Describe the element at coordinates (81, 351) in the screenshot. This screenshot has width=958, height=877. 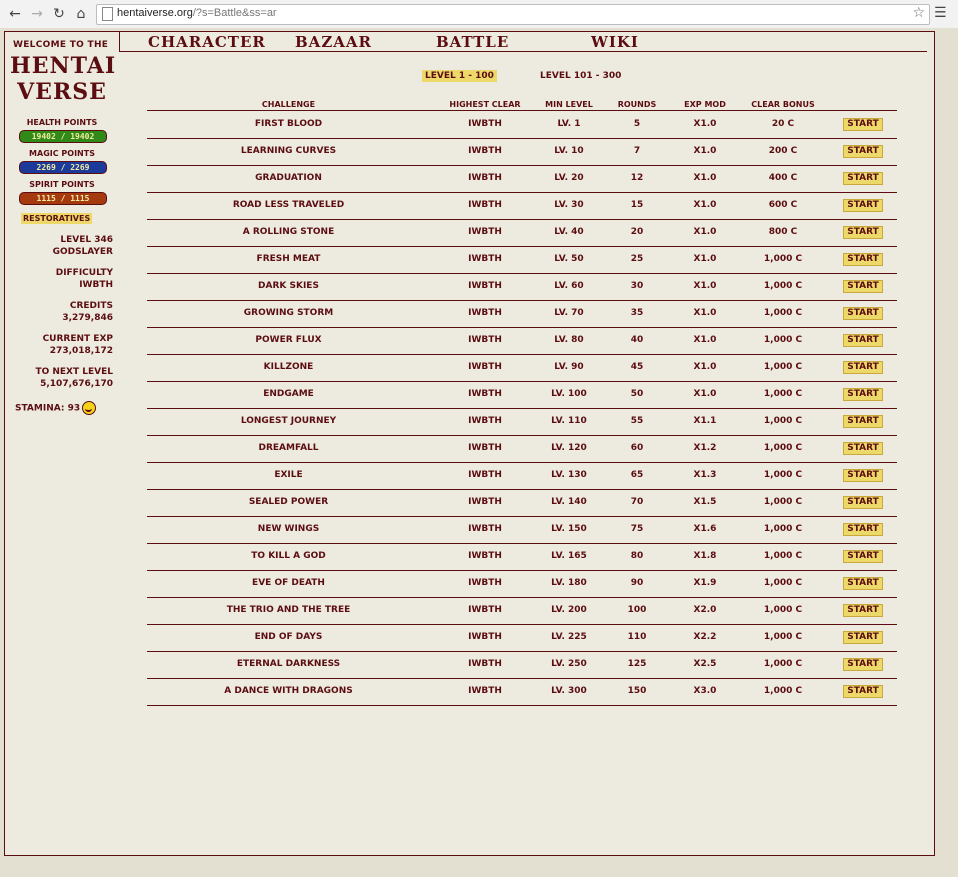
I see `exp-value: 273,018,172` at that location.